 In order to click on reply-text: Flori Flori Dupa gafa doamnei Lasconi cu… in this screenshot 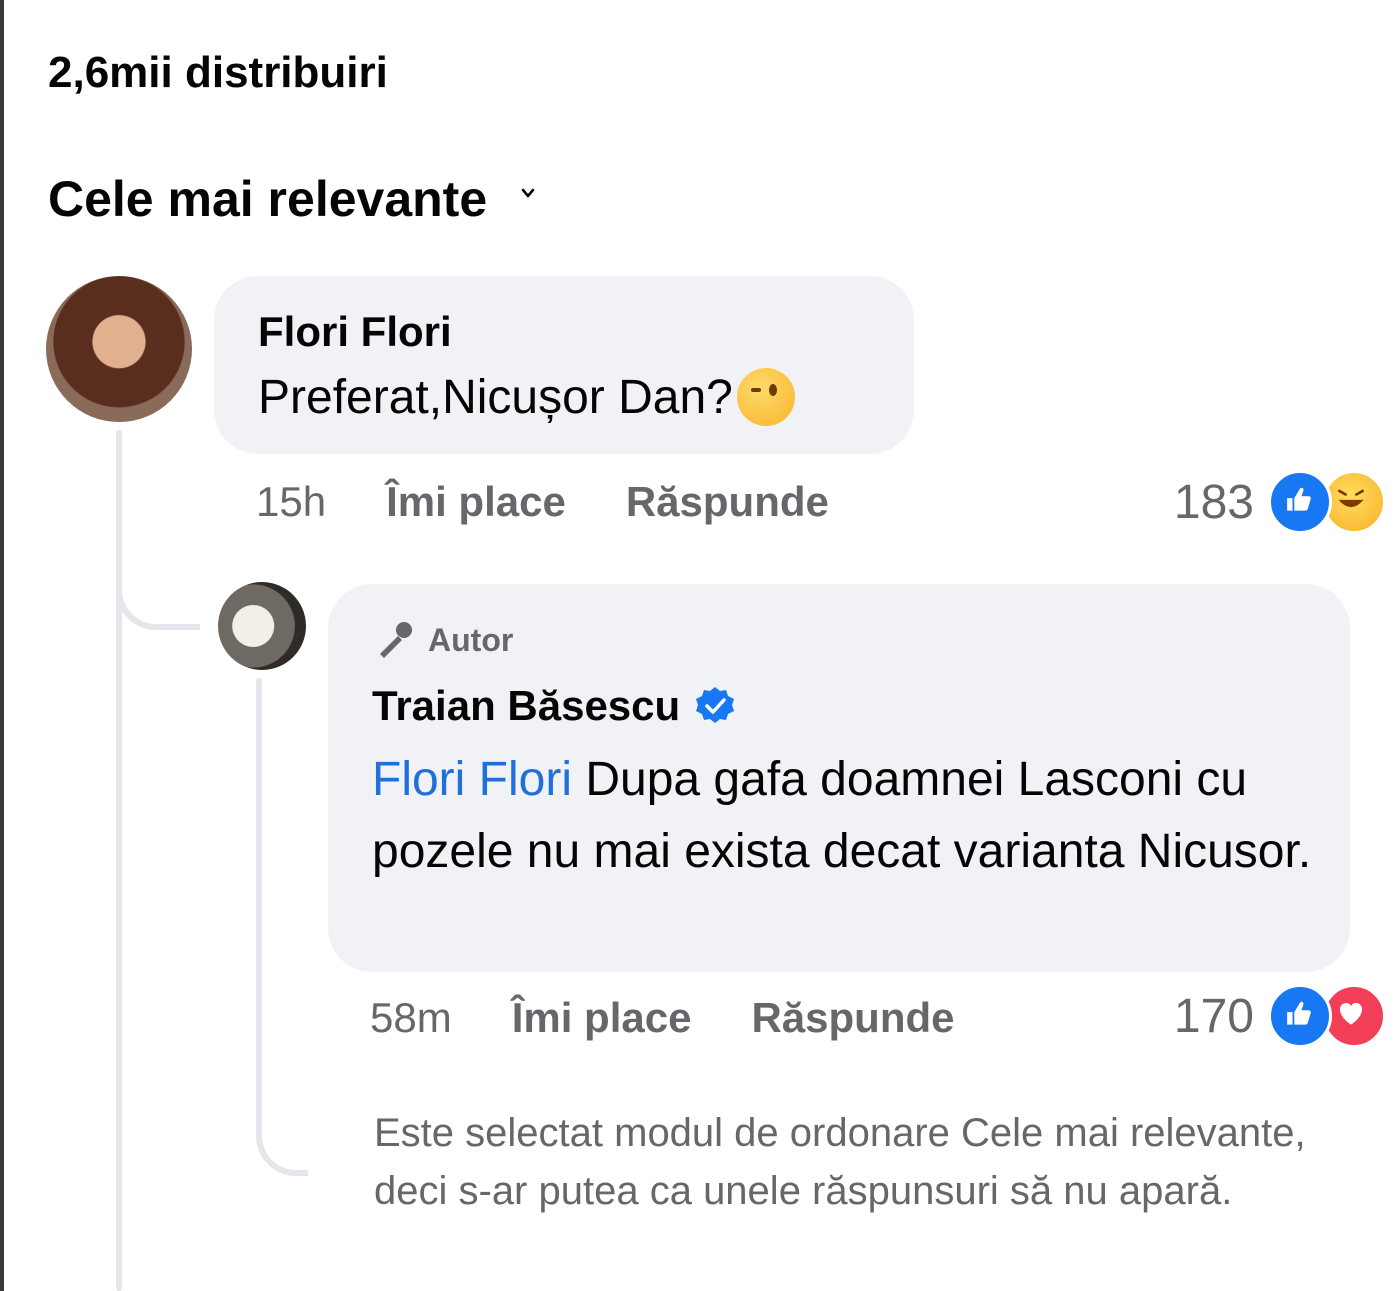, I will do `click(852, 816)`.